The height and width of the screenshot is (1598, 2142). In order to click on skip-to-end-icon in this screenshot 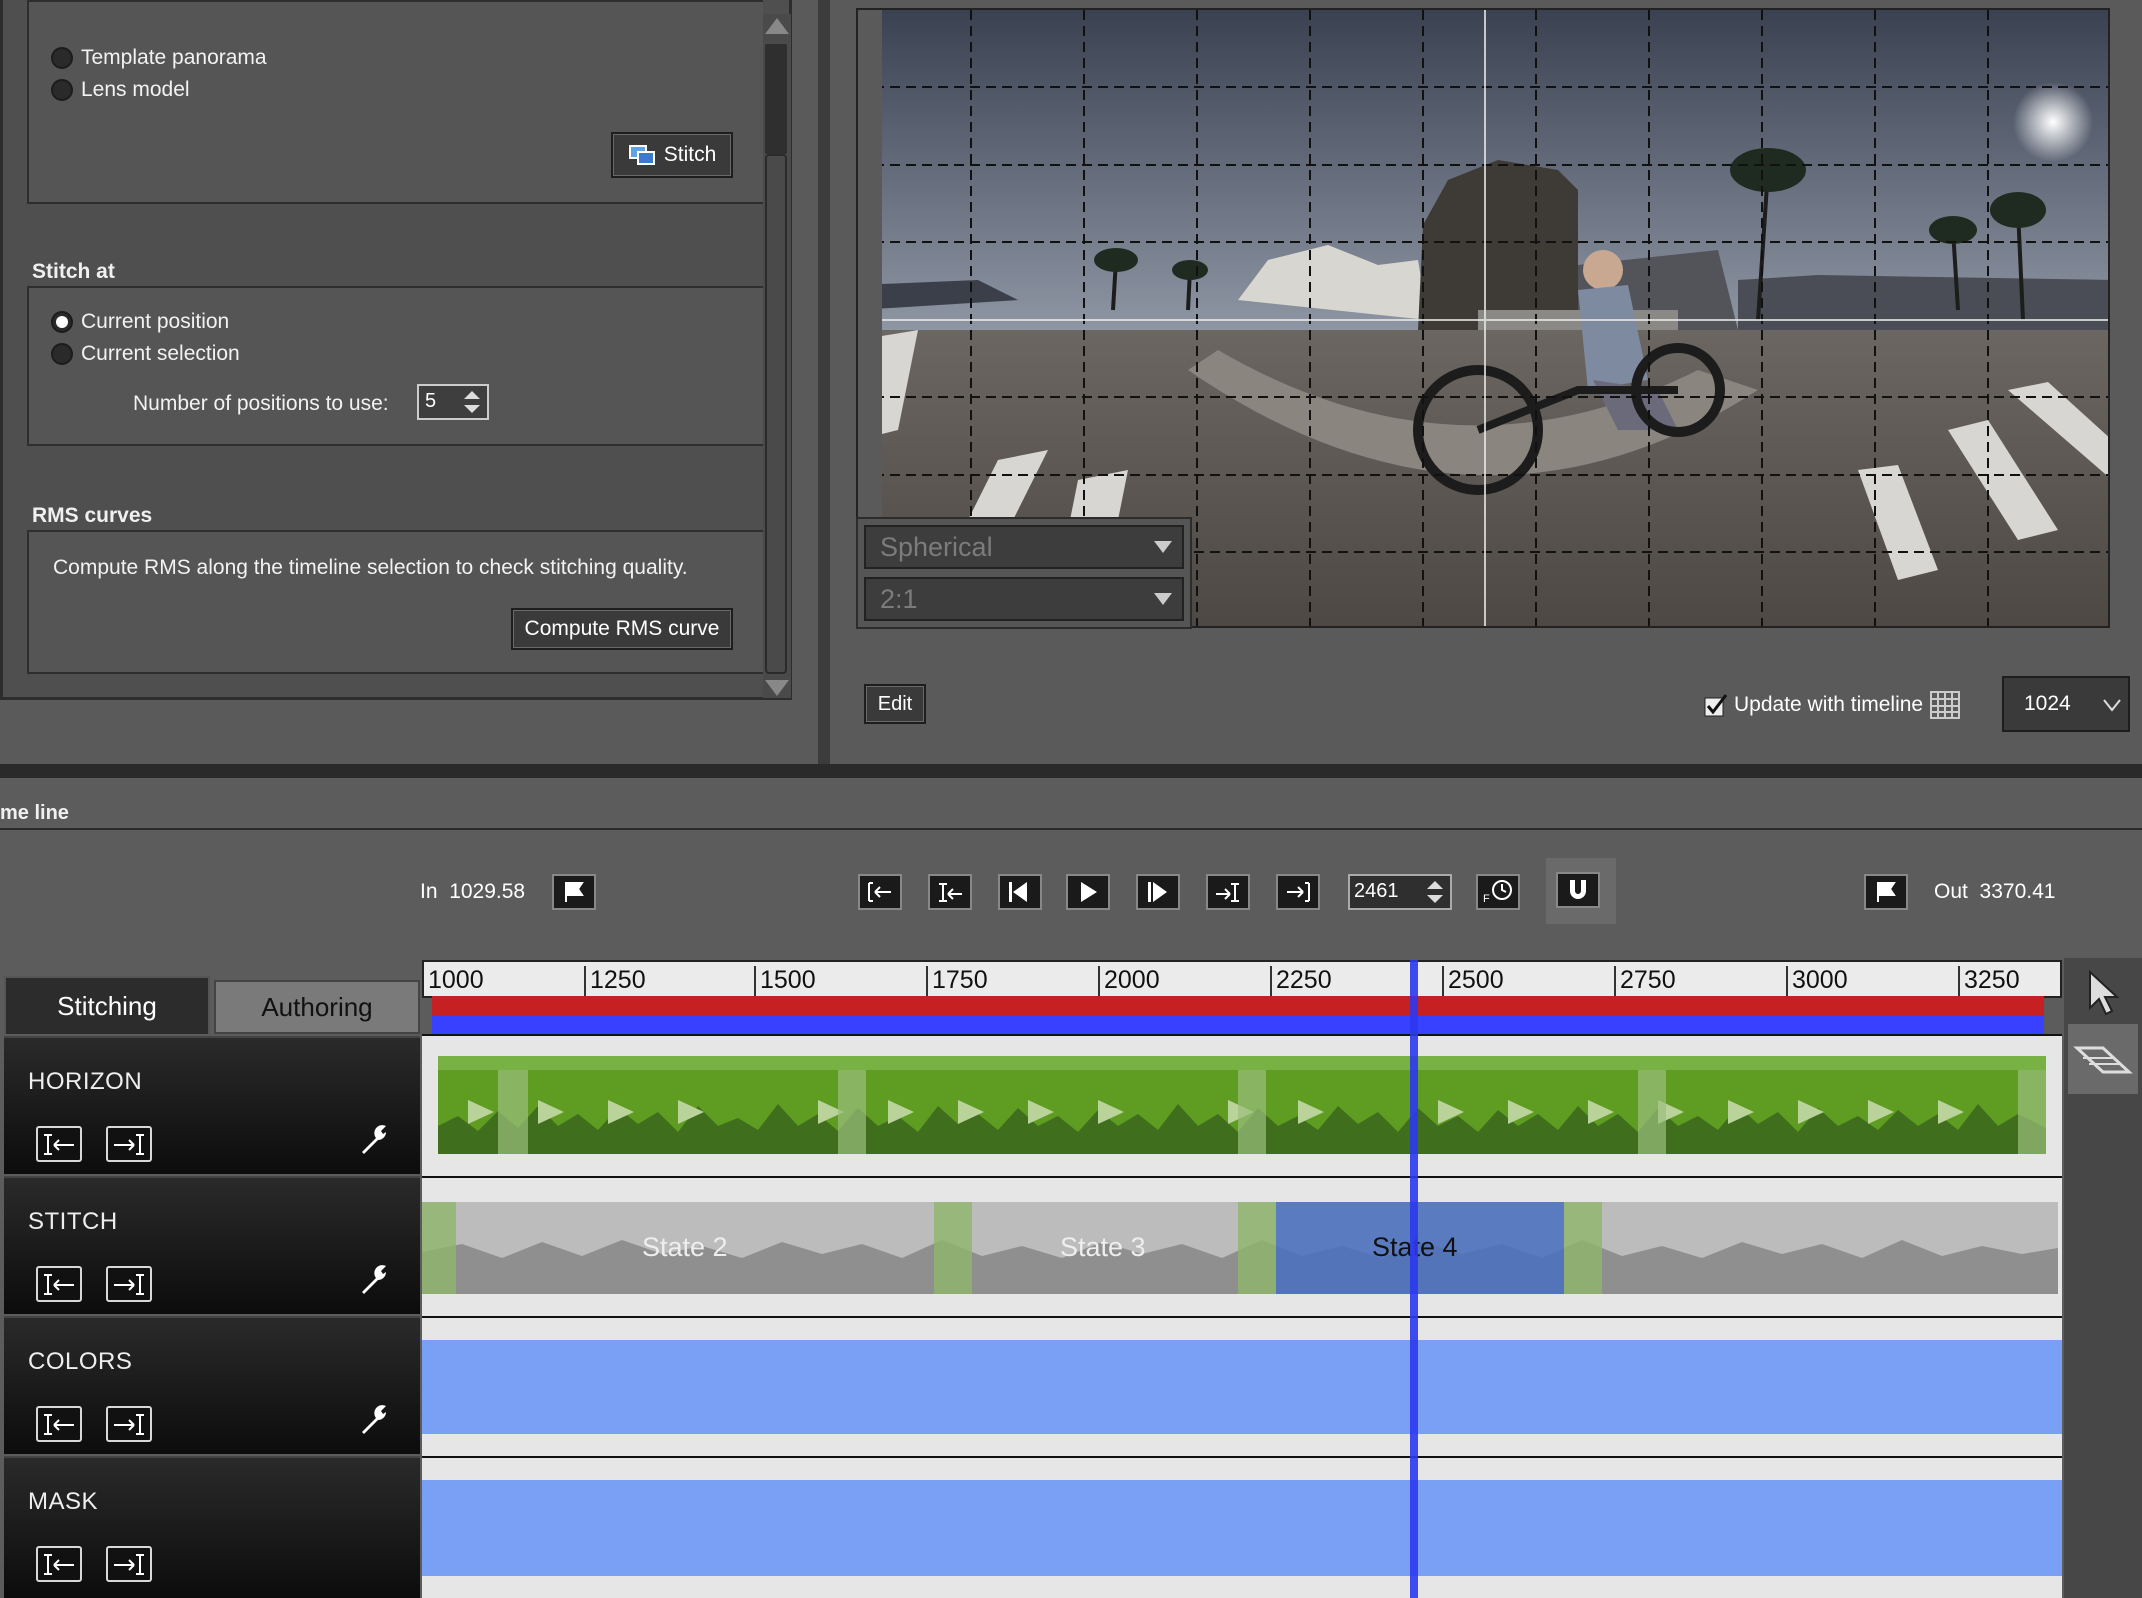, I will do `click(1298, 892)`.